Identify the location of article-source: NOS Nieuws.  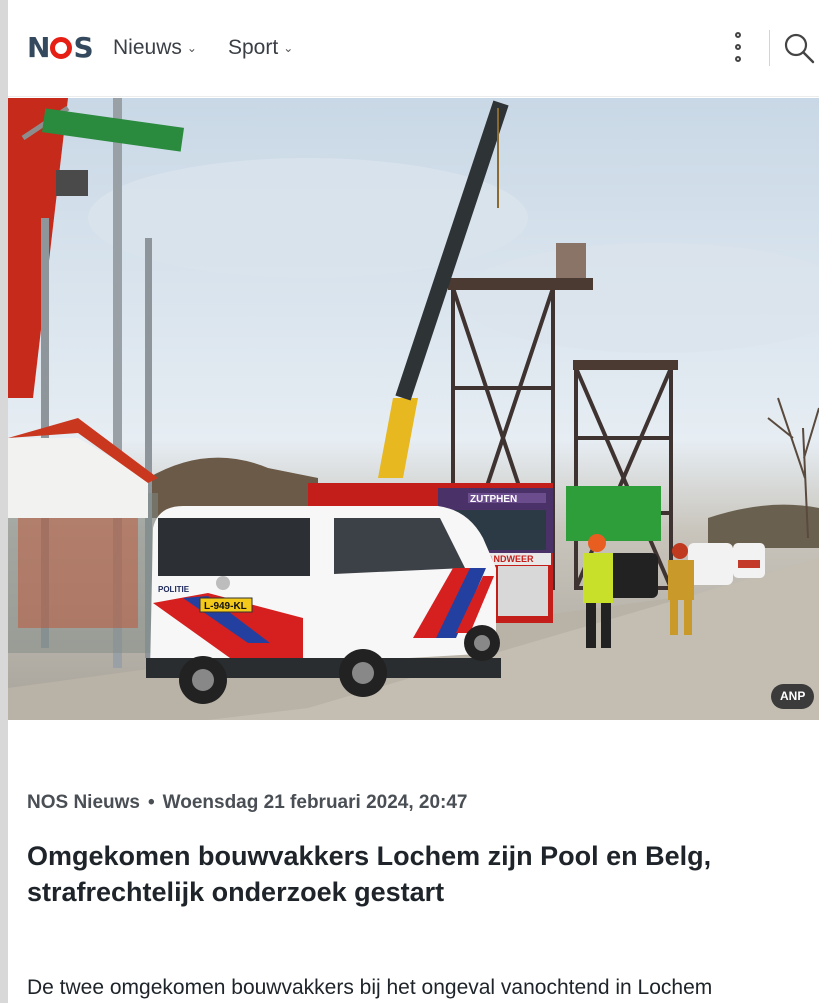
(83, 802).